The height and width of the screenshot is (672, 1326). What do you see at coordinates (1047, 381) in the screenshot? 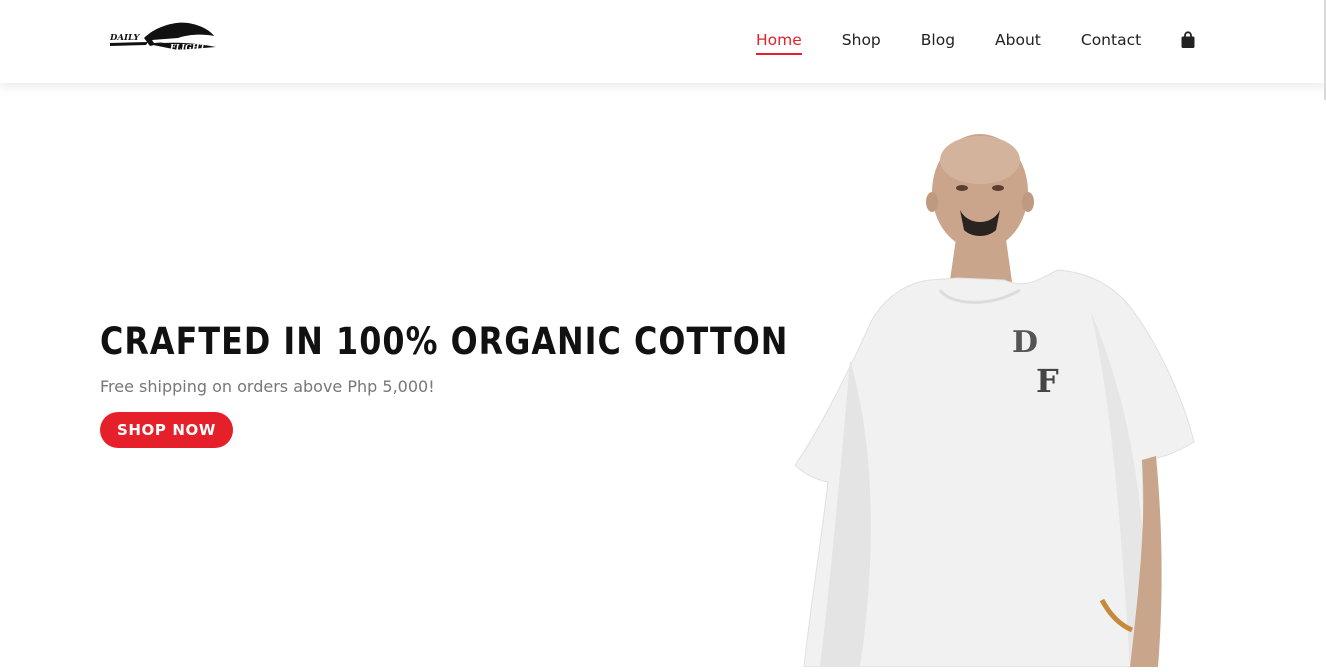
I see `svg-text: F` at bounding box center [1047, 381].